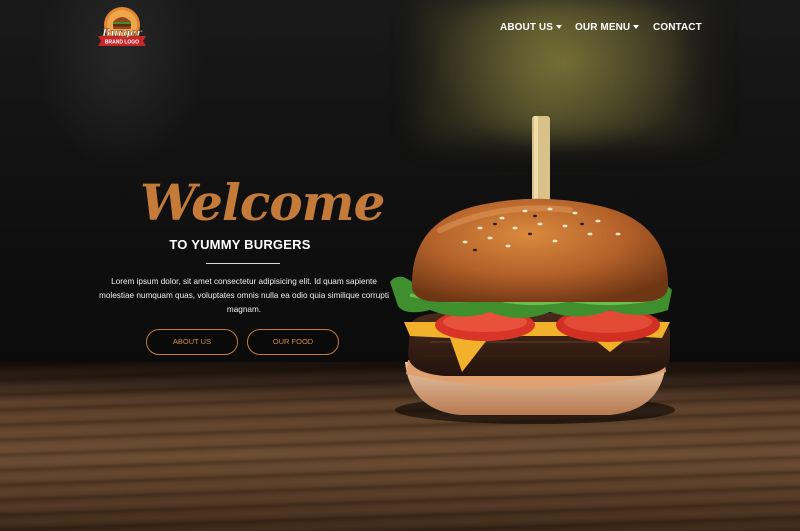 Image resolution: width=800 pixels, height=531 pixels. I want to click on logo-tagline: BRAND LOGO, so click(122, 43).